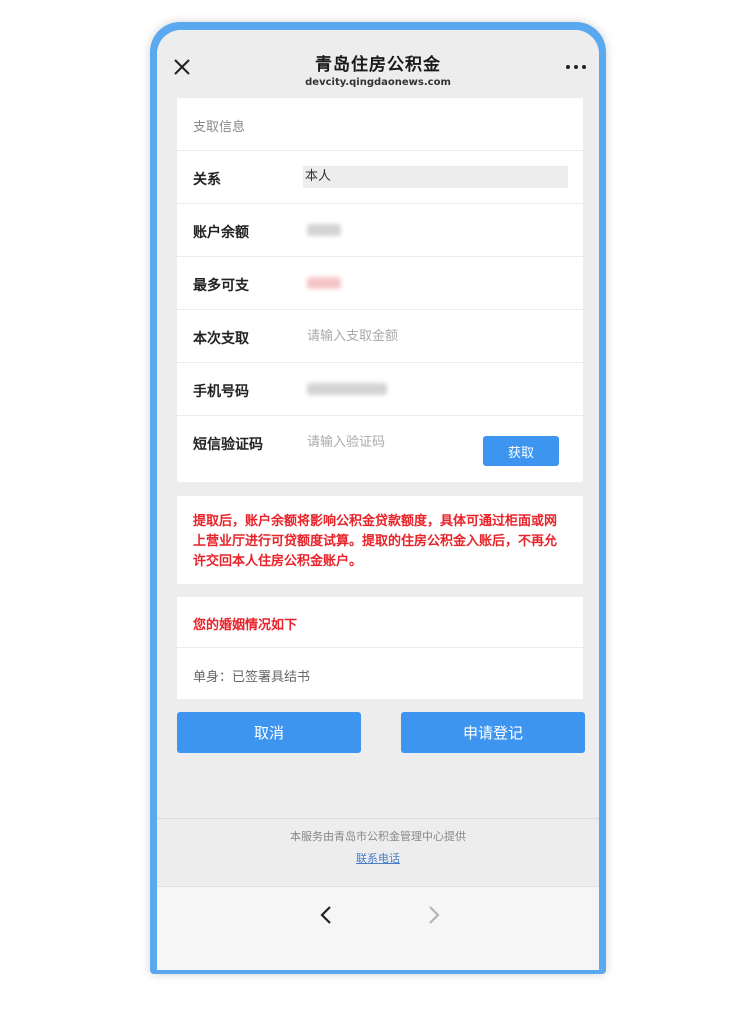 Image resolution: width=750 pixels, height=1017 pixels. I want to click on section-title: 支取信息, so click(219, 127).